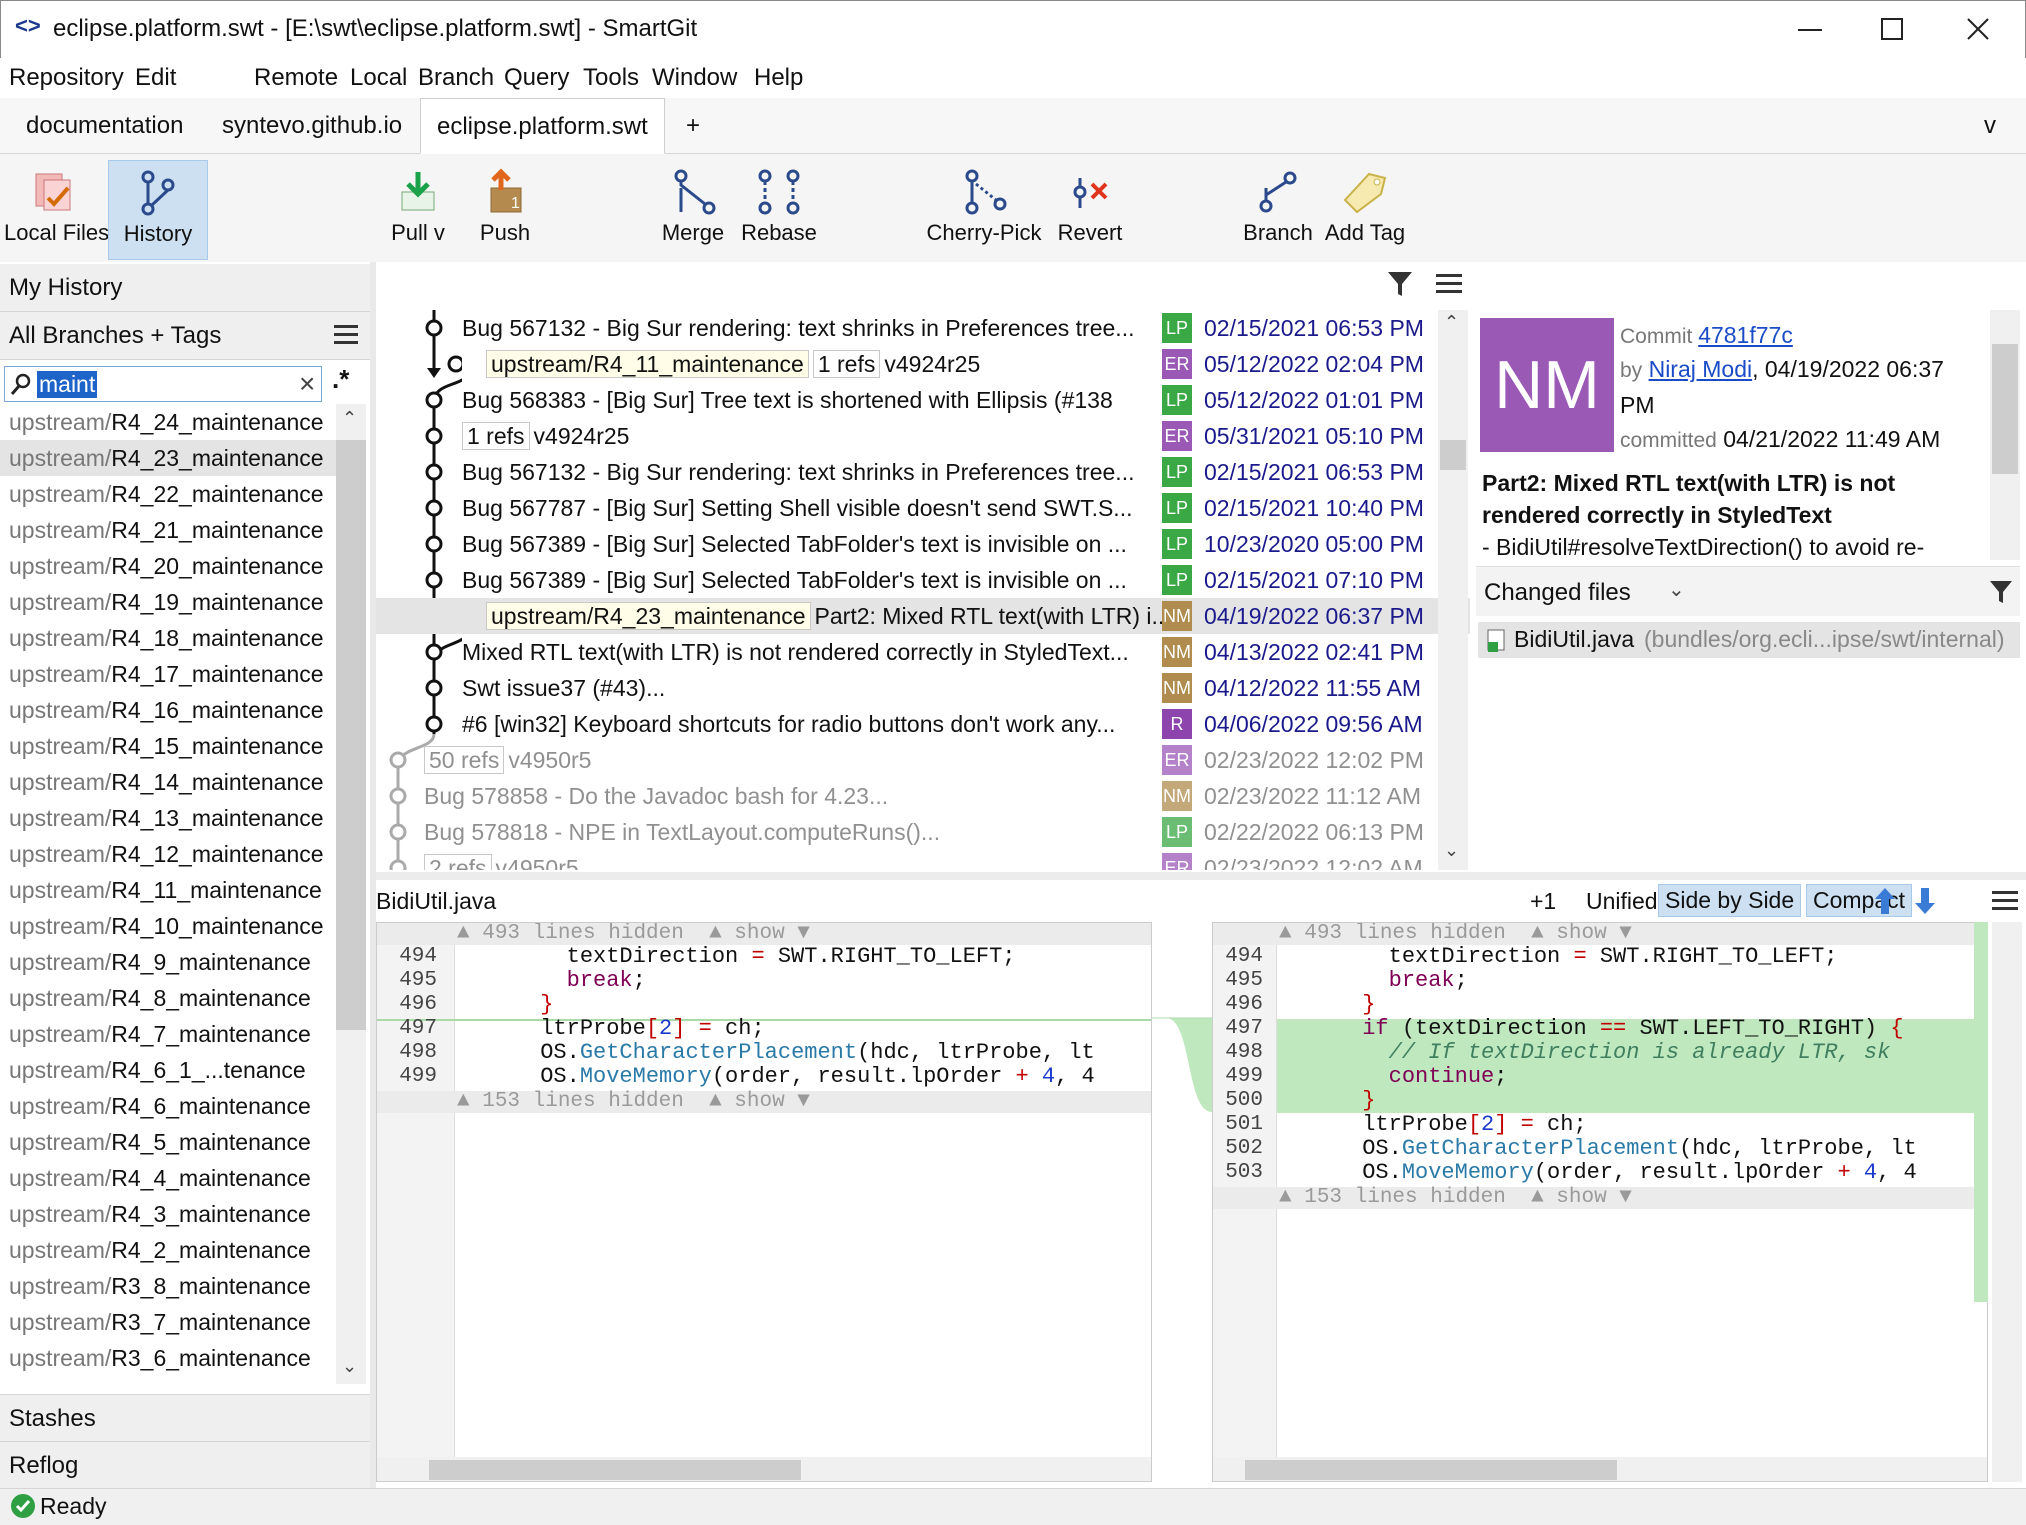 Image resolution: width=2026 pixels, height=1525 pixels. What do you see at coordinates (168, 818) in the screenshot?
I see `branch-item: upstream/R4_13_maintenance` at bounding box center [168, 818].